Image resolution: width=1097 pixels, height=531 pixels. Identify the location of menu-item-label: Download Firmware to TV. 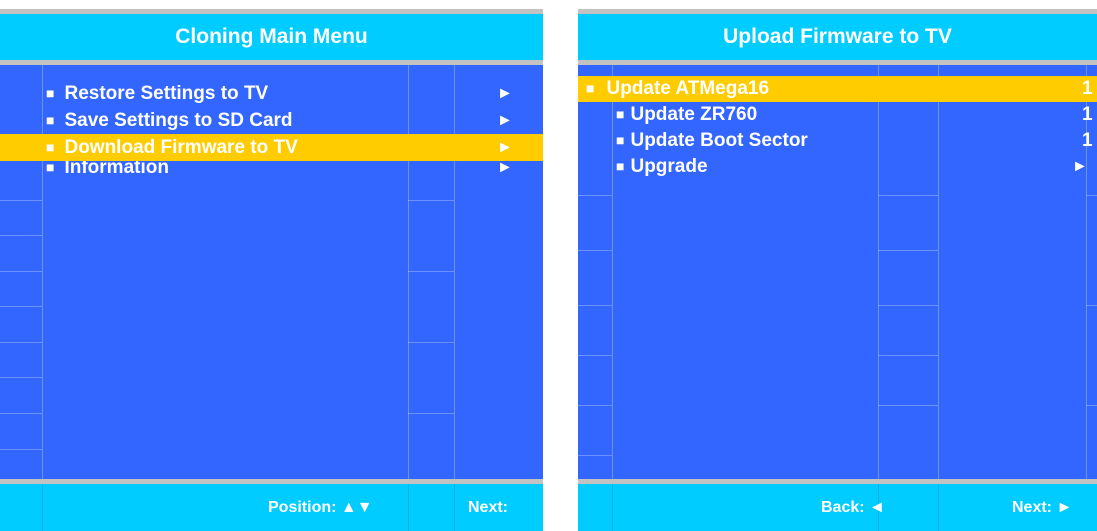
(181, 147).